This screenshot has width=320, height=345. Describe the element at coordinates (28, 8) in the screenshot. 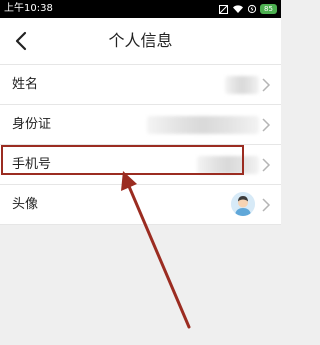

I see `status-time: 上午10:38` at that location.